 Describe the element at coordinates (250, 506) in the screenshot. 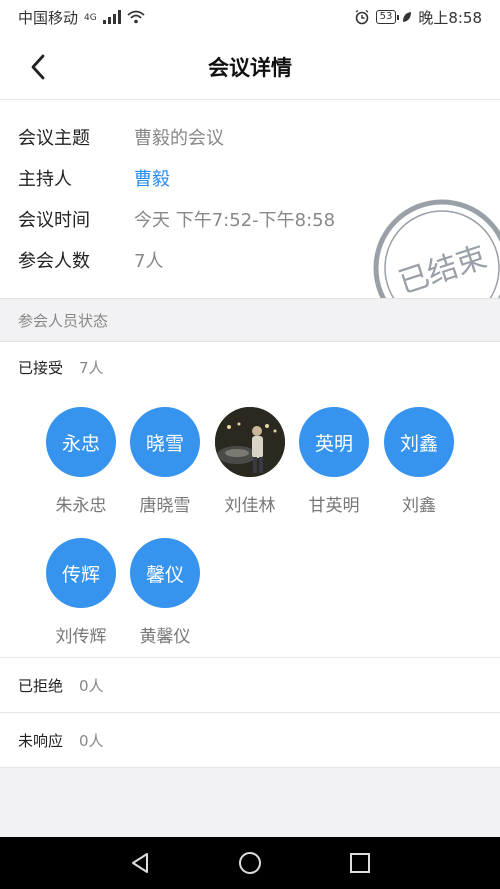

I see `attendee-name: 刘佳林` at that location.